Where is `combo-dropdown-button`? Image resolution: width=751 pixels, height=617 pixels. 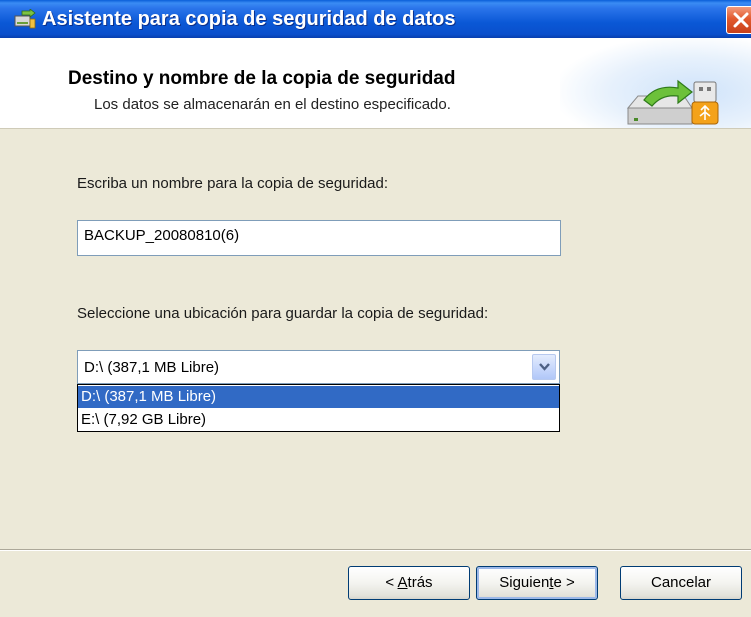
combo-dropdown-button is located at coordinates (544, 367).